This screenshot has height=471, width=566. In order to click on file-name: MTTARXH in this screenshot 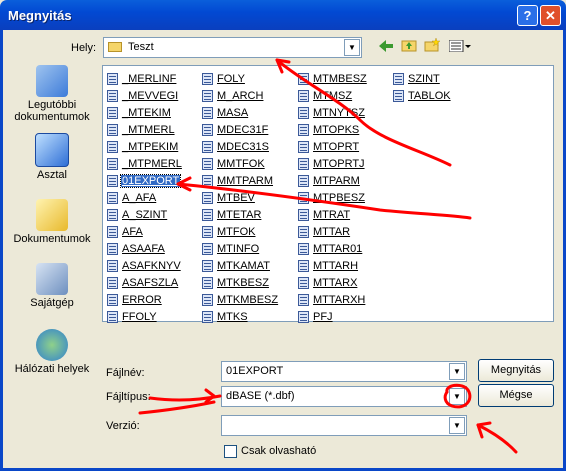, I will do `click(339, 300)`.